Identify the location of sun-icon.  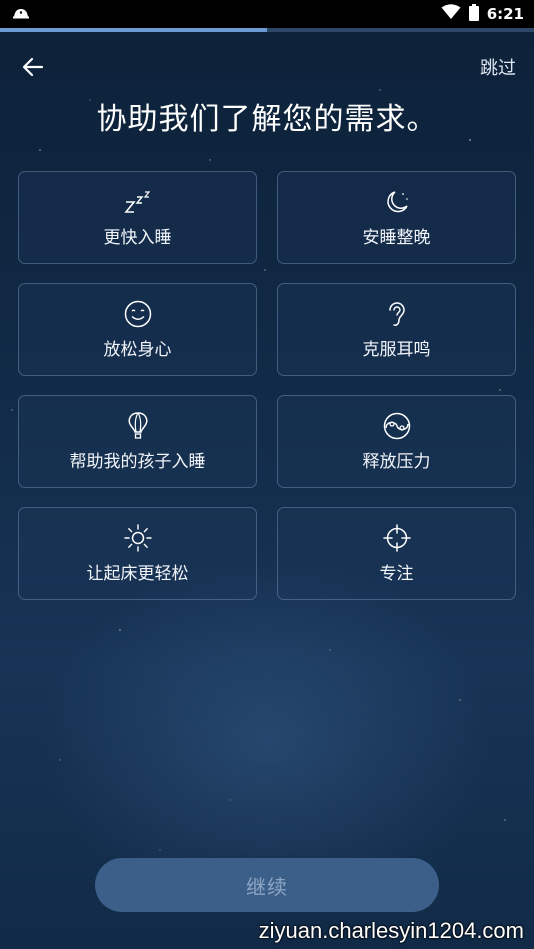
(138, 538).